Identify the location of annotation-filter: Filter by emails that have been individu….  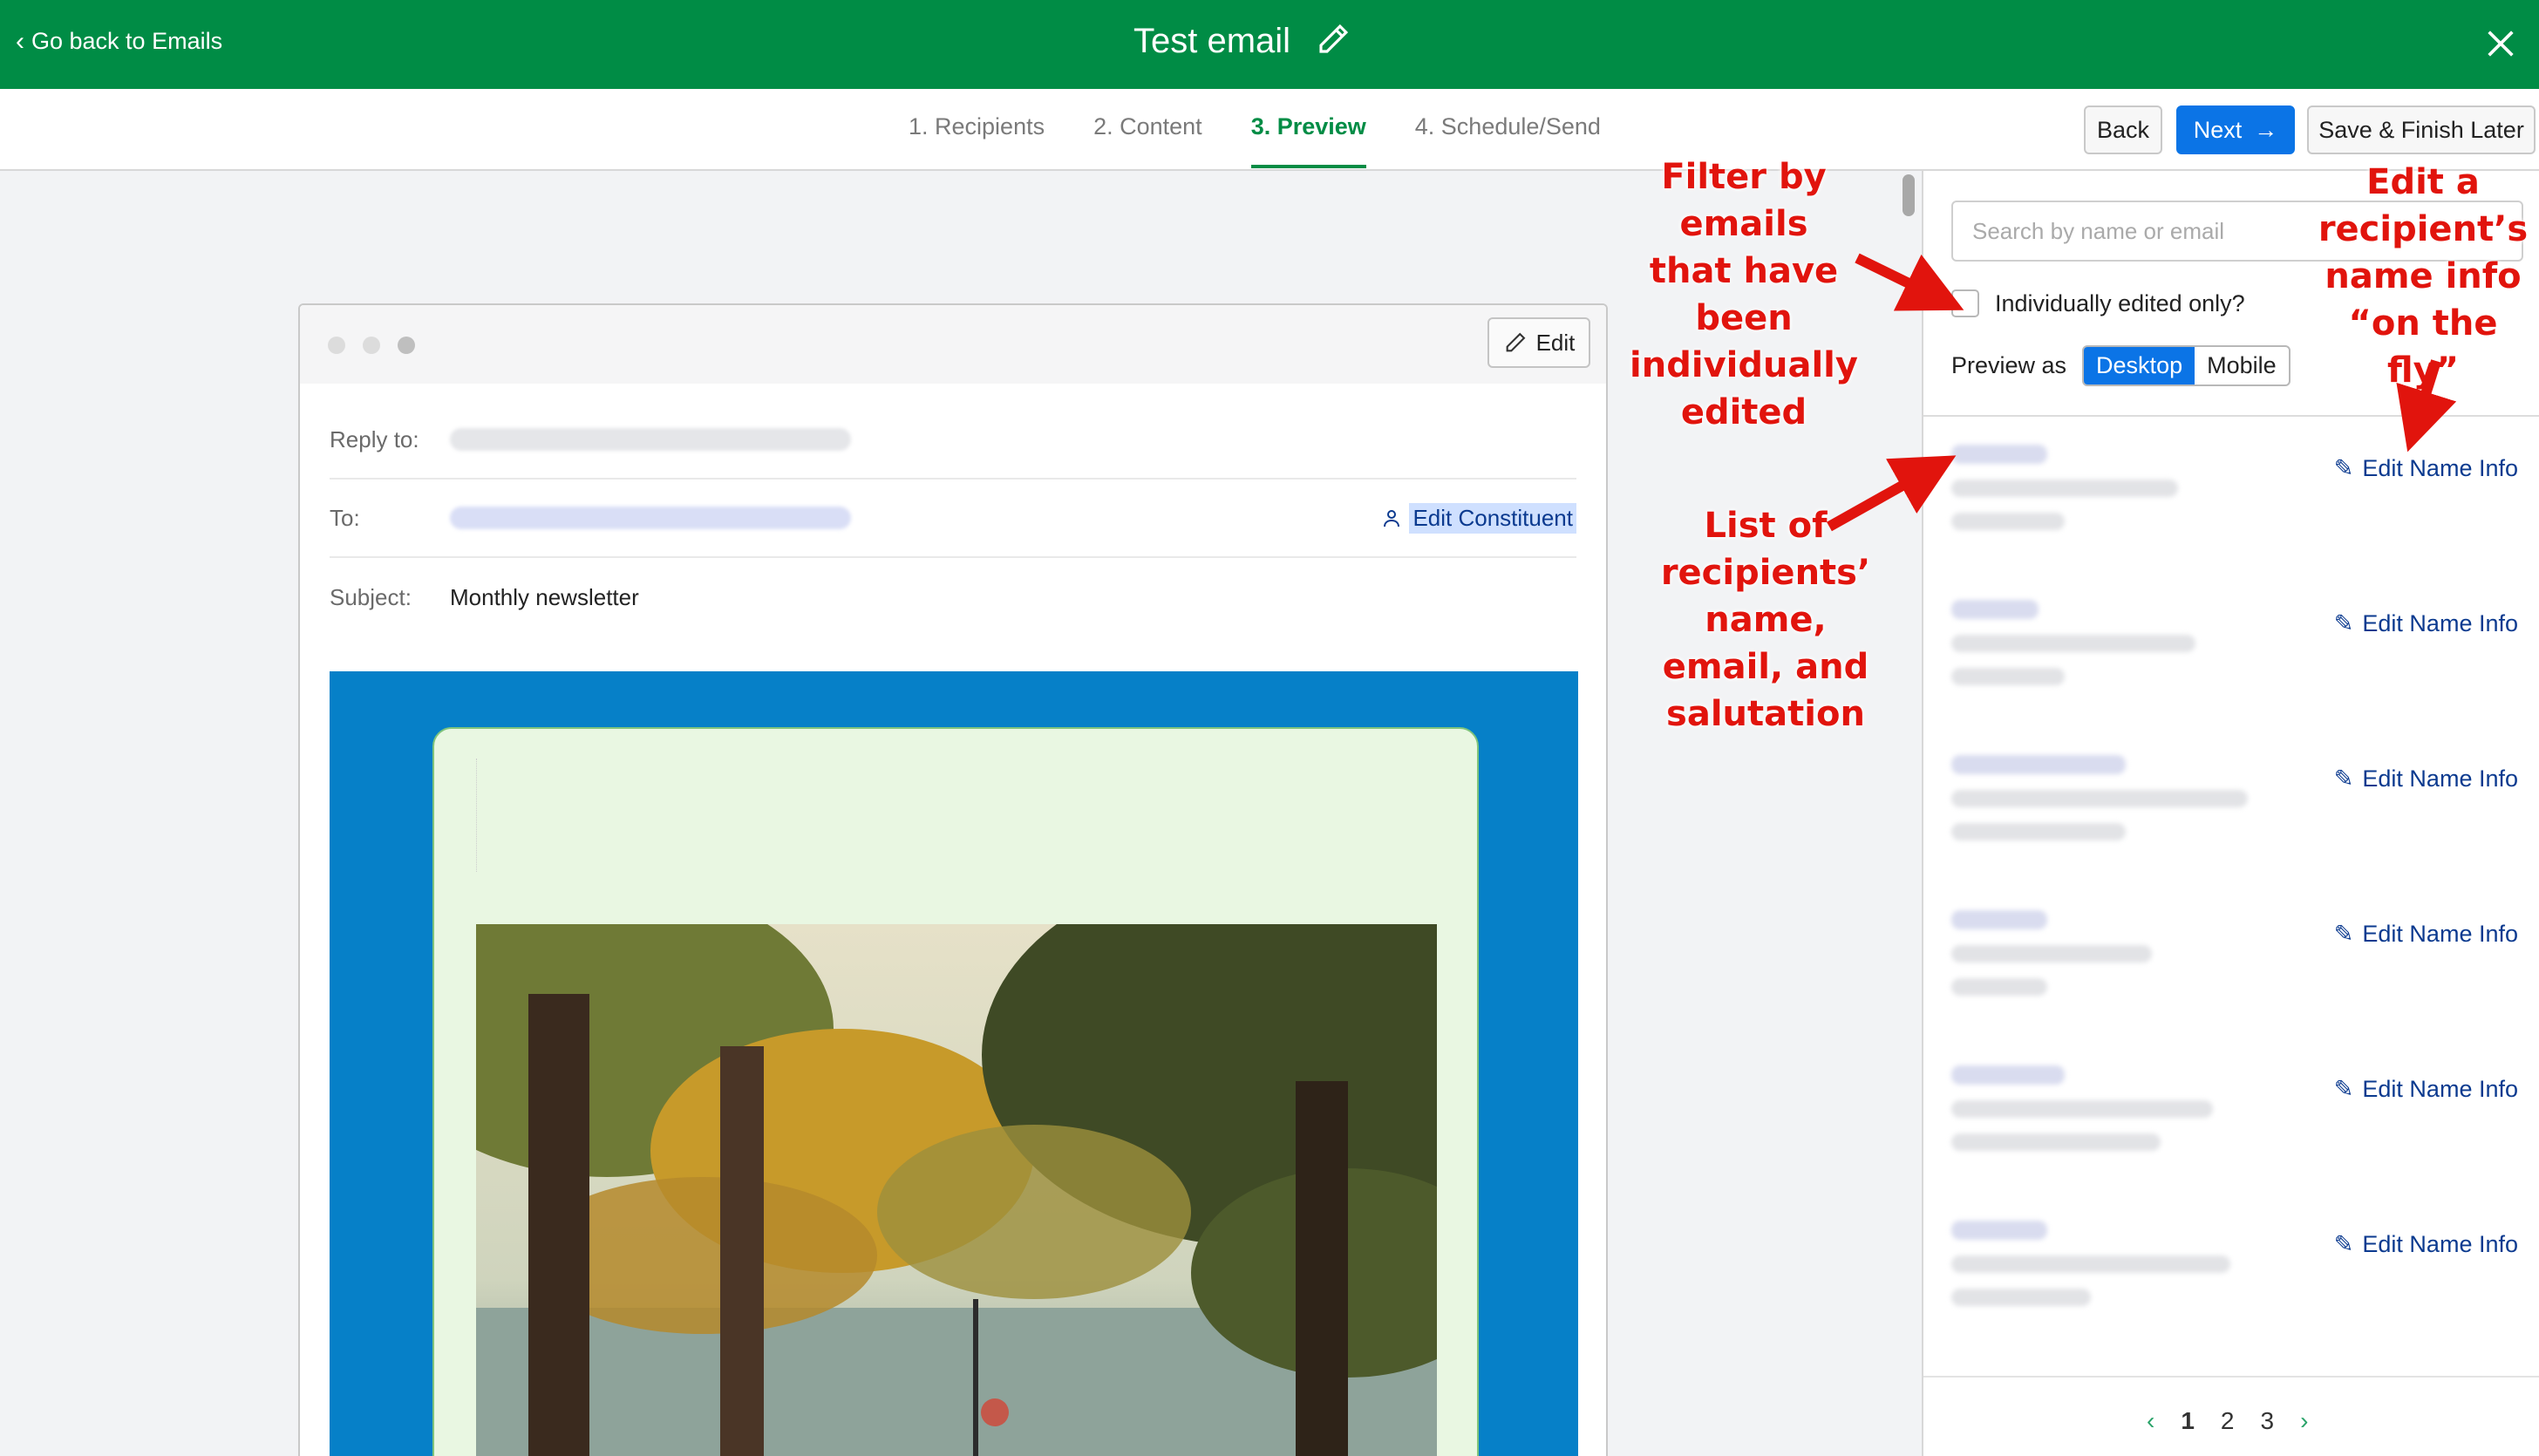
(1744, 294).